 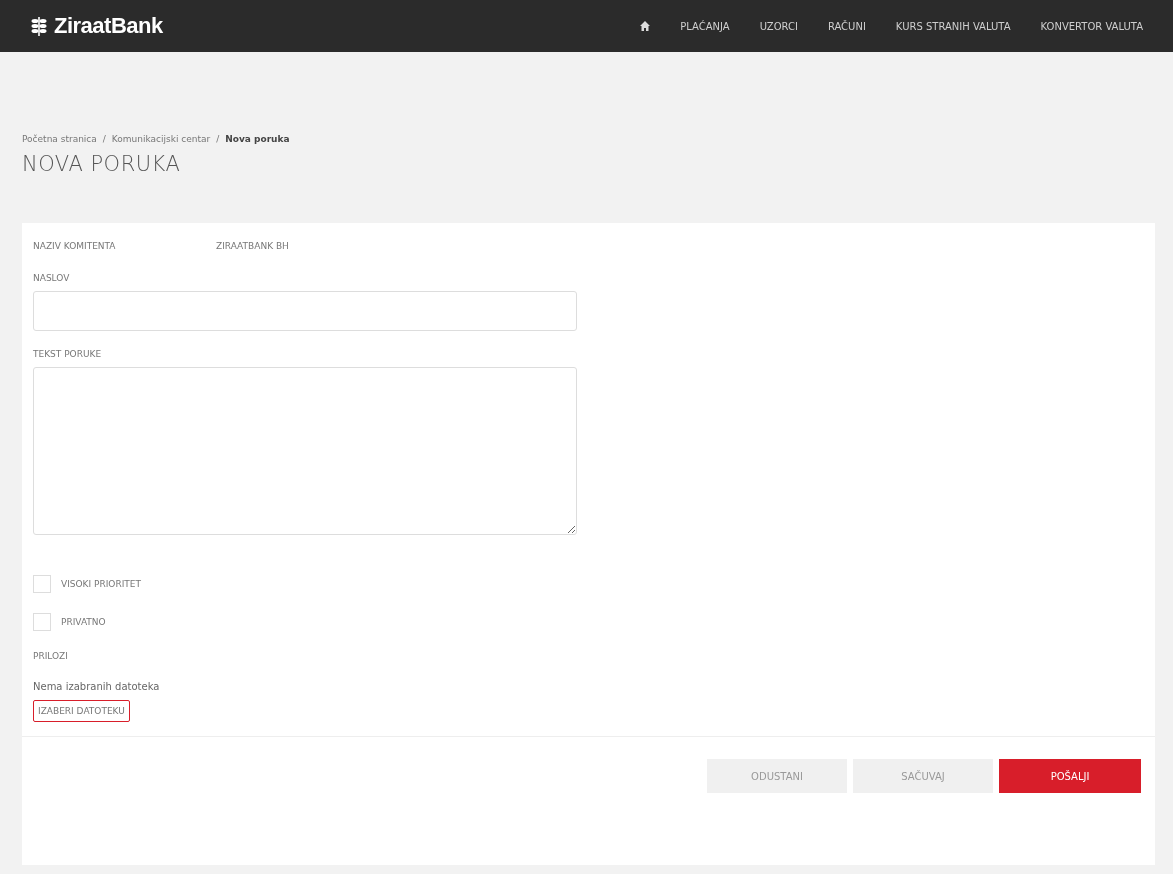 What do you see at coordinates (1070, 776) in the screenshot?
I see `action-button: POŠALJI` at bounding box center [1070, 776].